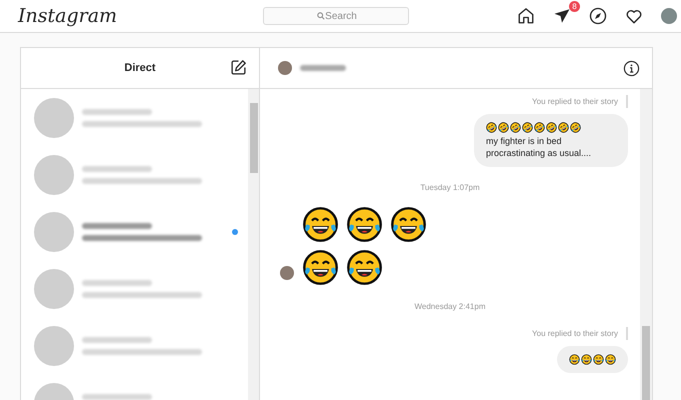  Describe the element at coordinates (336, 16) in the screenshot. I see `search-field: Search` at that location.